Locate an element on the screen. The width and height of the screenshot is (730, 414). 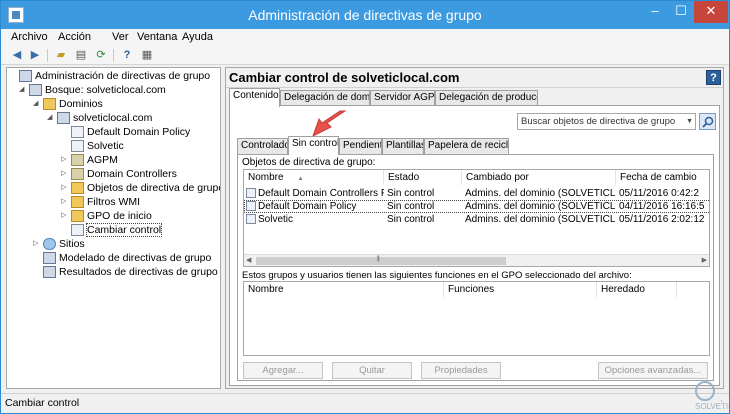
gpo-search-input: Buscar objetos de directiva de grupo ▼ is located at coordinates (606, 121).